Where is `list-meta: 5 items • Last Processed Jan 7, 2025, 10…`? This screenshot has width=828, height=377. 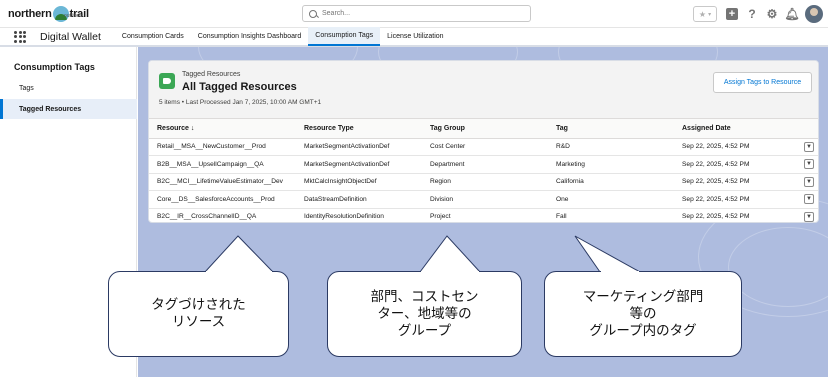
list-meta: 5 items • Last Processed Jan 7, 2025, 10… is located at coordinates (240, 102).